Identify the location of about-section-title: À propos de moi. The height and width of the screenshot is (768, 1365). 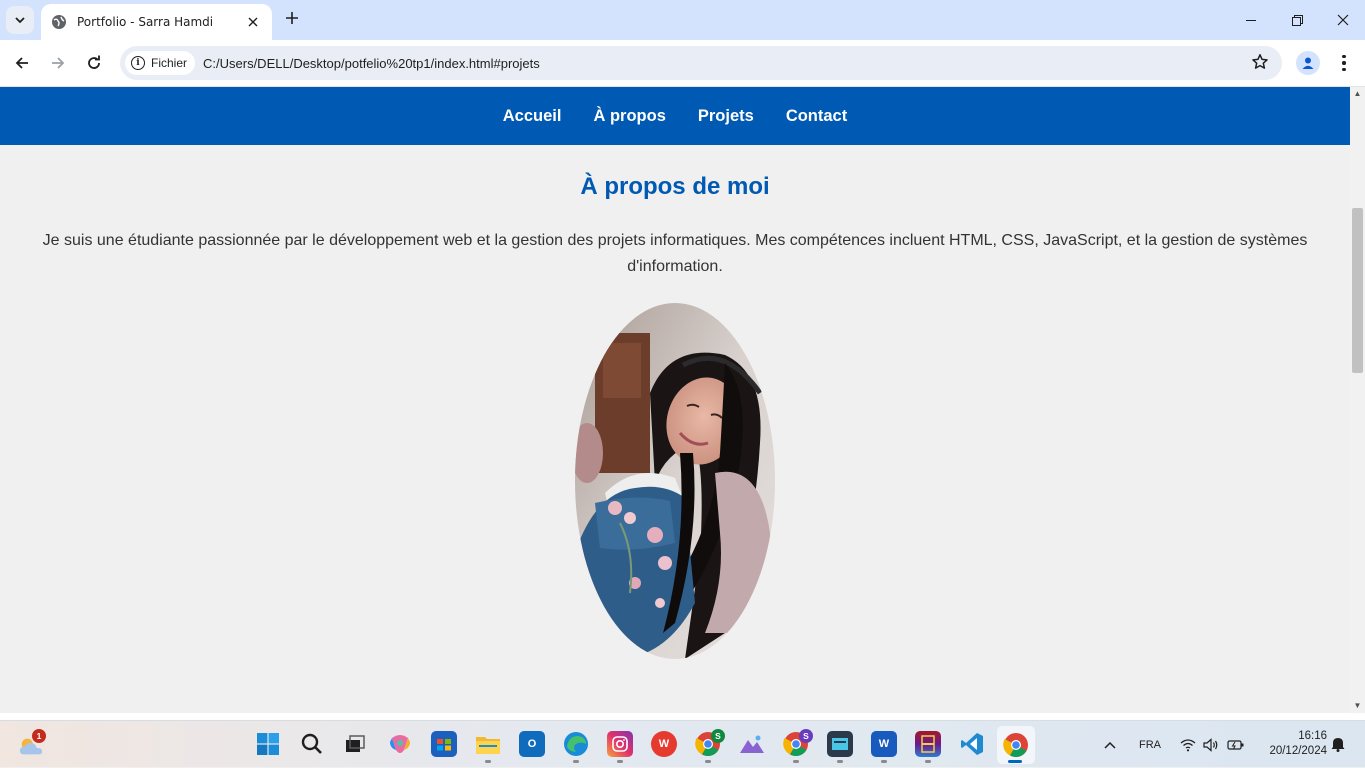
(675, 186).